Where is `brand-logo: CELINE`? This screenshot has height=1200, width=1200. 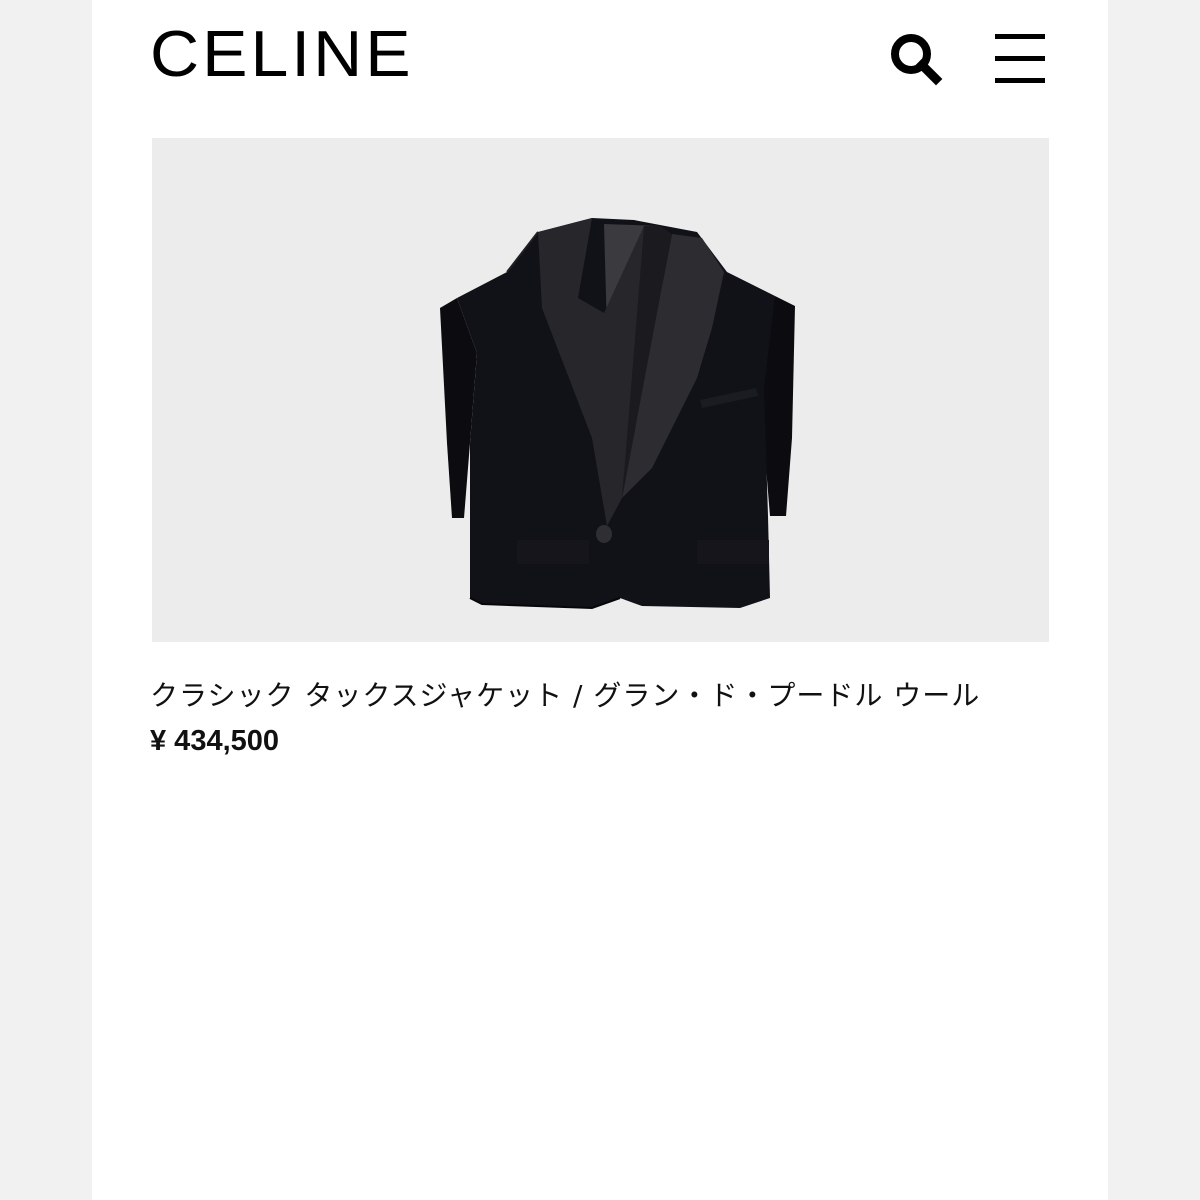
brand-logo: CELINE is located at coordinates (282, 54).